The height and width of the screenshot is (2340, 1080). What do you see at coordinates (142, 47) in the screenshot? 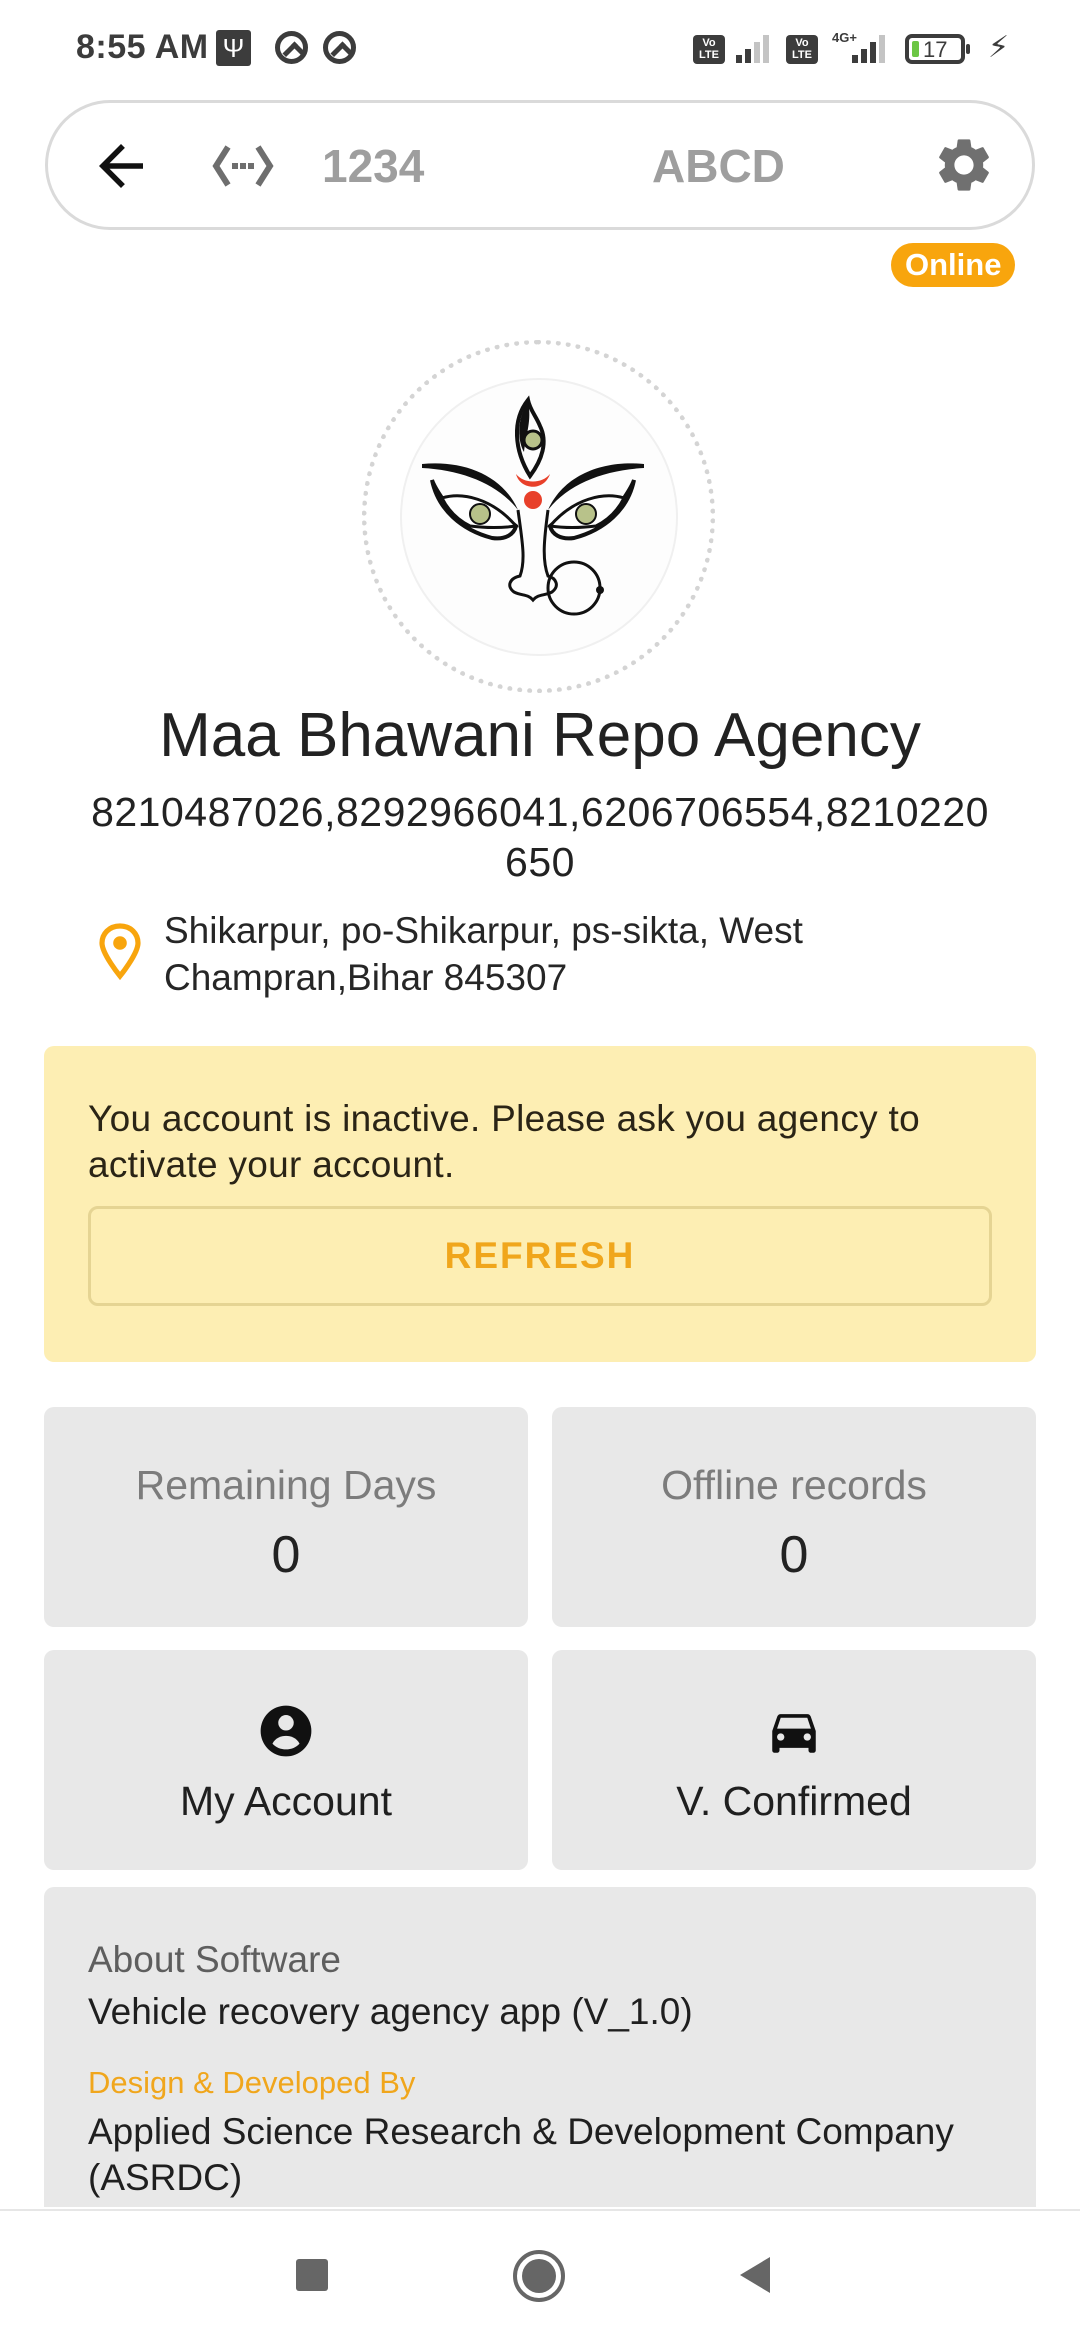
I see `status-time: 8:55 AM` at bounding box center [142, 47].